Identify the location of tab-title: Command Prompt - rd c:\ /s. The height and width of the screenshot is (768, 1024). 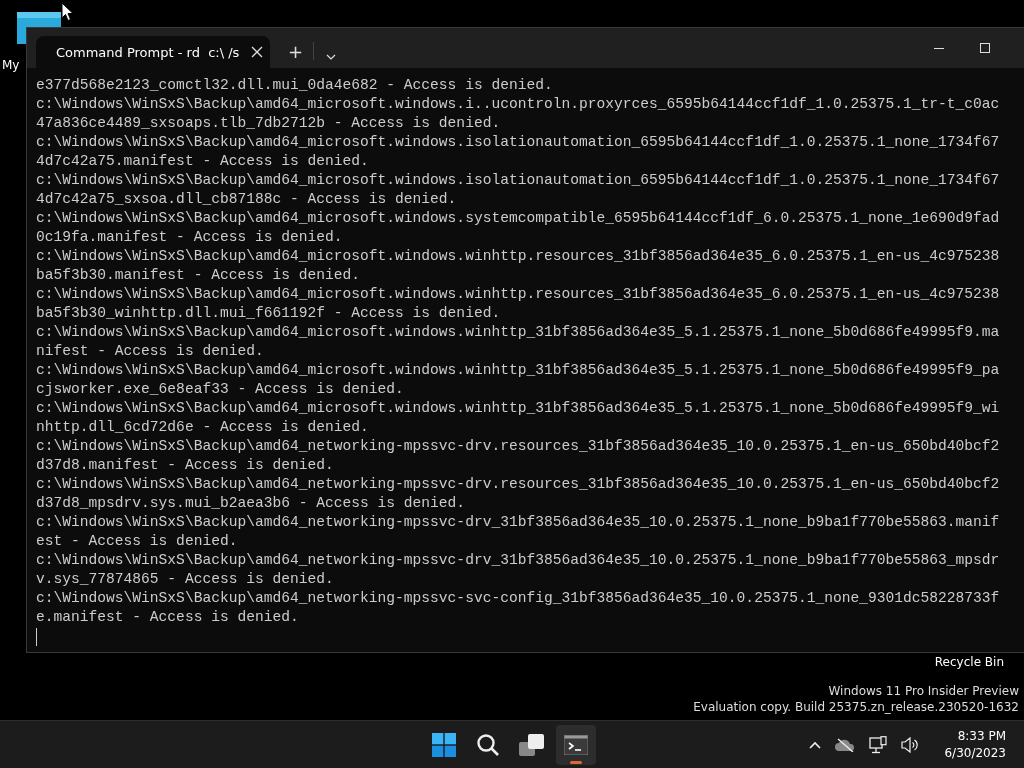
(148, 52).